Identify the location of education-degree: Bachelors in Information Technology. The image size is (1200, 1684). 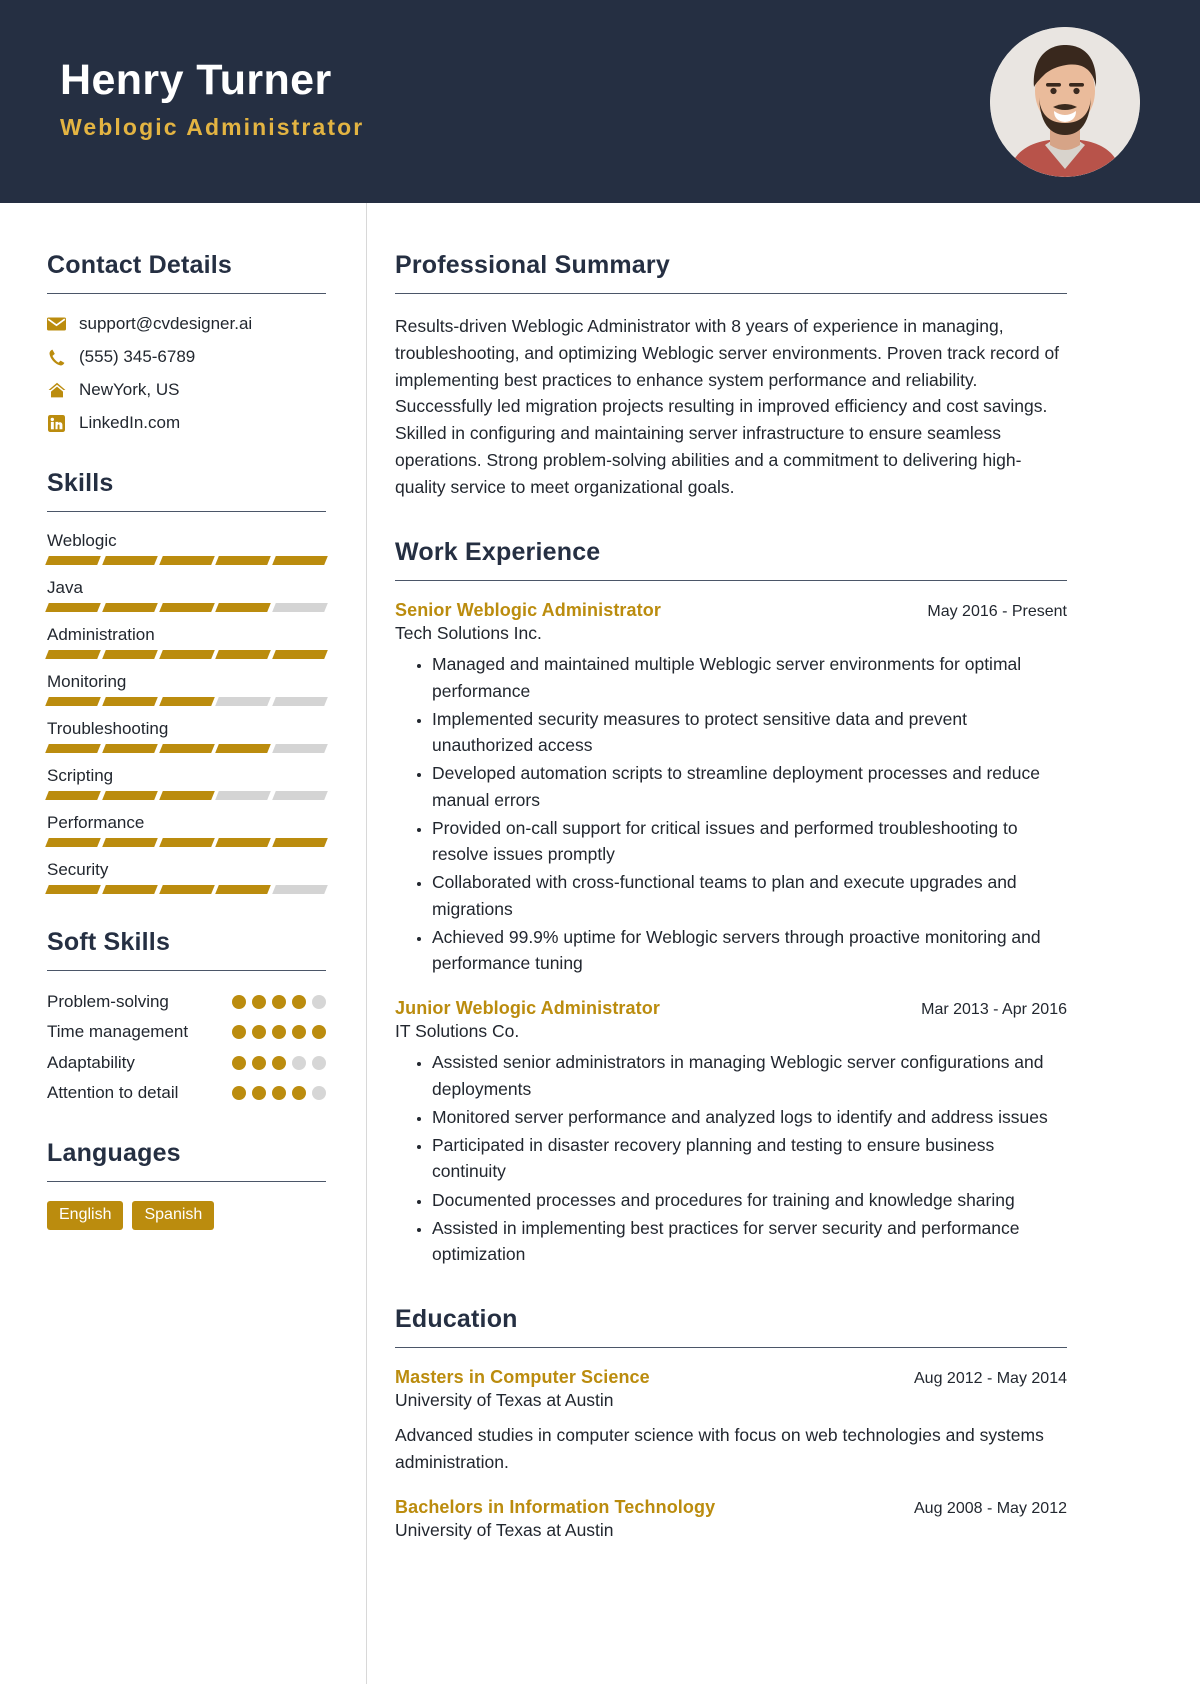
(555, 1506).